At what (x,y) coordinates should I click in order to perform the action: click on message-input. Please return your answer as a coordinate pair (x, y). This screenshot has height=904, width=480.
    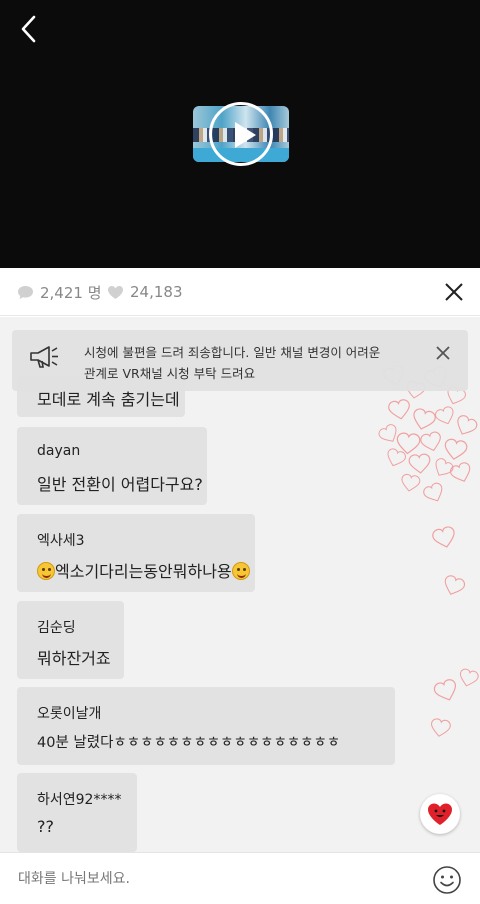
    Looking at the image, I should click on (213, 879).